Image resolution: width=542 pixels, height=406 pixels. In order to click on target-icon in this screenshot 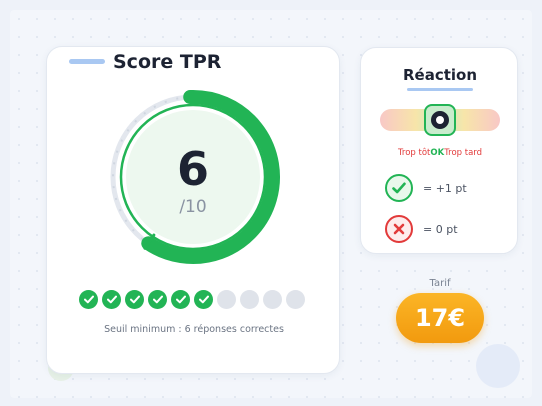, I will do `click(440, 120)`.